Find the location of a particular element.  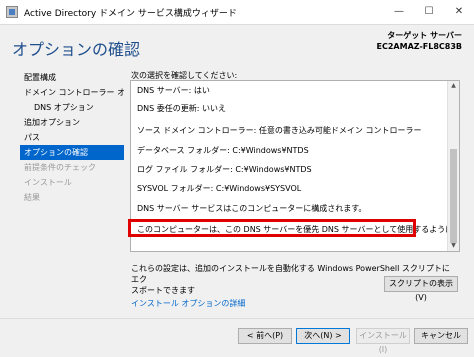

review-line: DNS サーバー サービスはこのコンピューターに構成されます。 is located at coordinates (252, 208).